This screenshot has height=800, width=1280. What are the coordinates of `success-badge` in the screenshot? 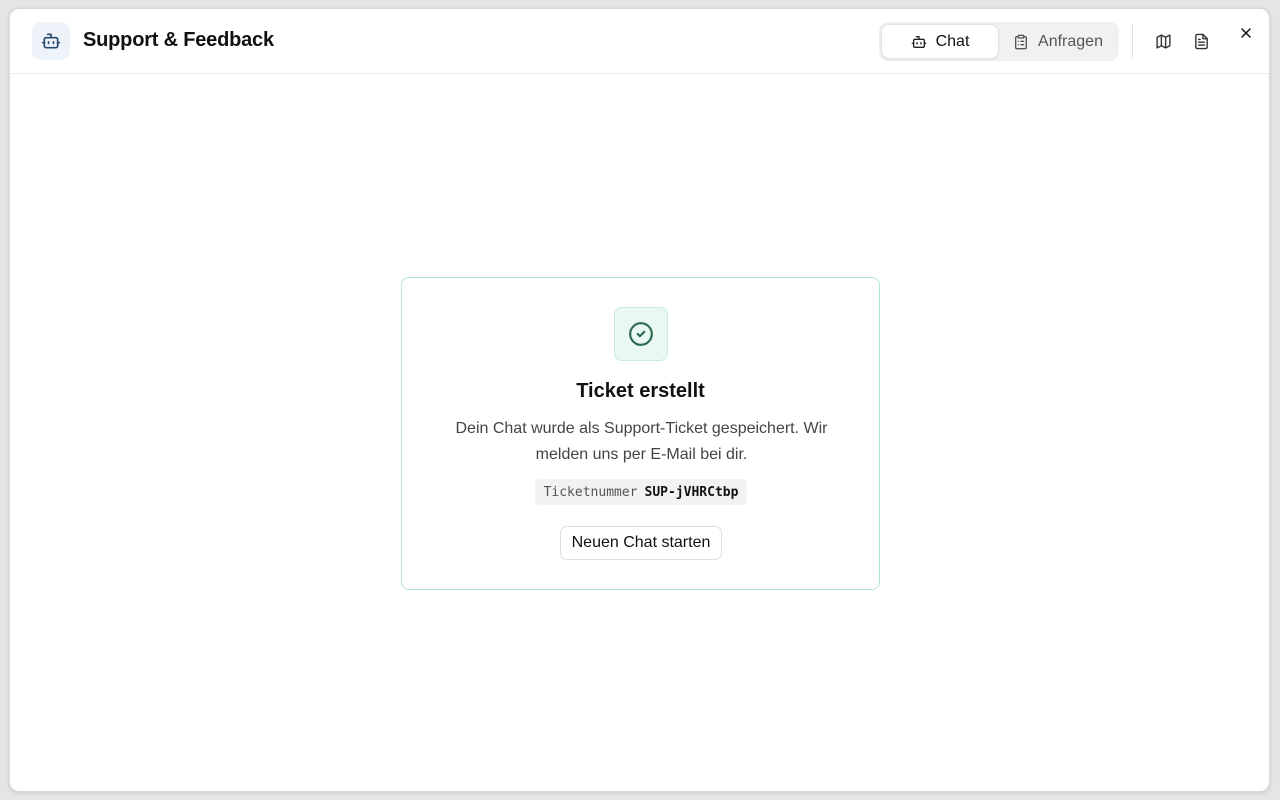 It's located at (641, 334).